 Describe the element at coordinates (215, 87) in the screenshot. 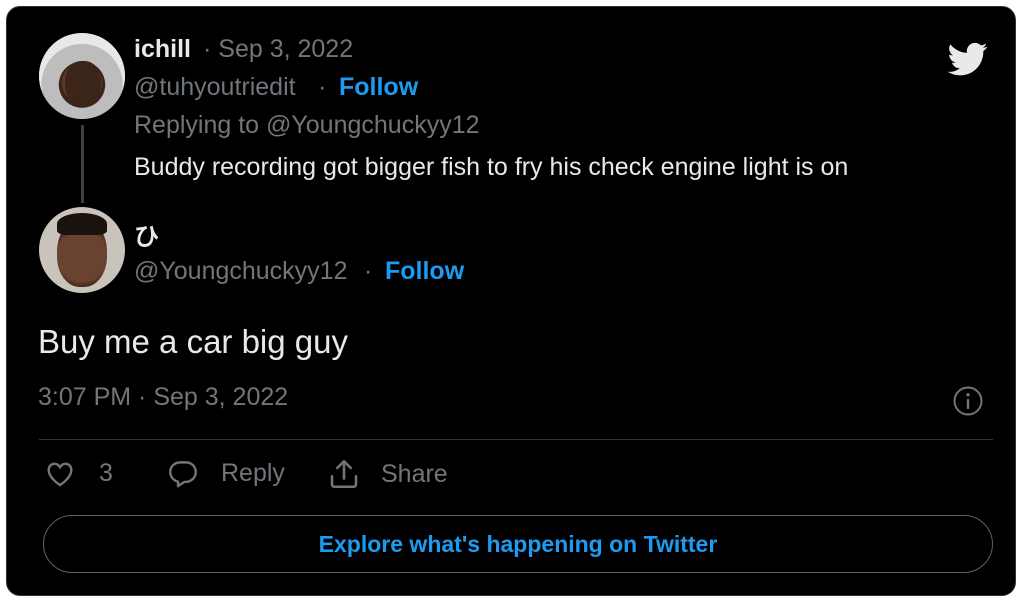

I see `reply-handle: @tuhyoutriedit` at that location.